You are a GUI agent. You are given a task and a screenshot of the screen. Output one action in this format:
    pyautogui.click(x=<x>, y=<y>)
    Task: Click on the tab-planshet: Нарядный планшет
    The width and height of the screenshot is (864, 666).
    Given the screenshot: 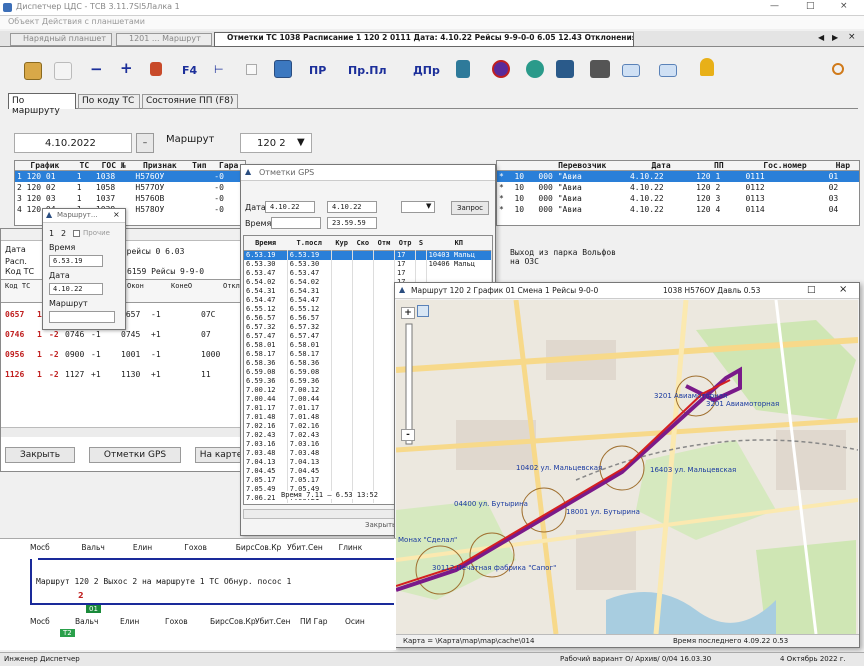 What is the action you would take?
    pyautogui.click(x=61, y=39)
    